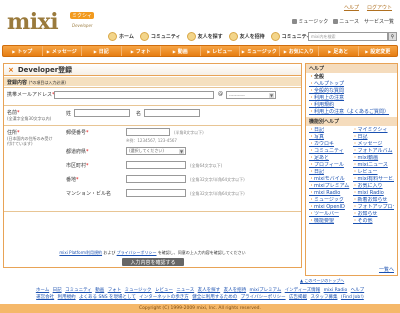 This screenshot has height=313, width=400. What do you see at coordinates (374, 158) in the screenshot?
I see `func-item: mixi動画` at bounding box center [374, 158].